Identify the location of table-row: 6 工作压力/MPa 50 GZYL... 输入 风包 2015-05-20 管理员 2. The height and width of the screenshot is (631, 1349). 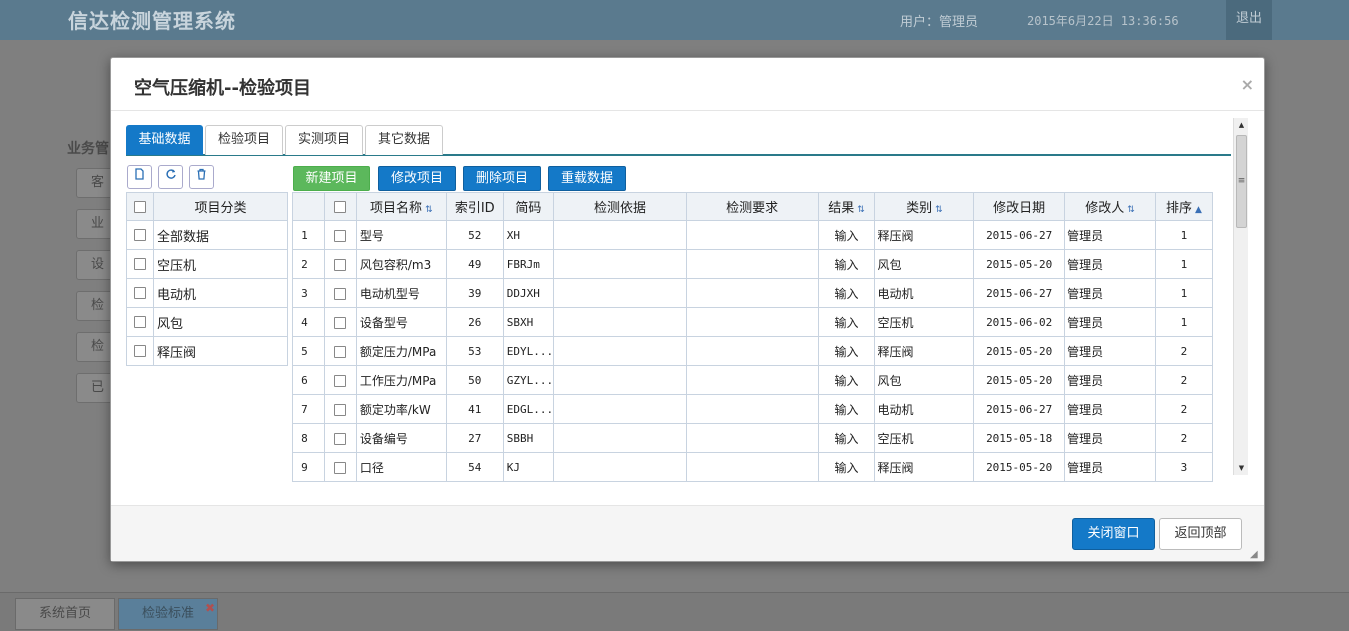
(753, 380).